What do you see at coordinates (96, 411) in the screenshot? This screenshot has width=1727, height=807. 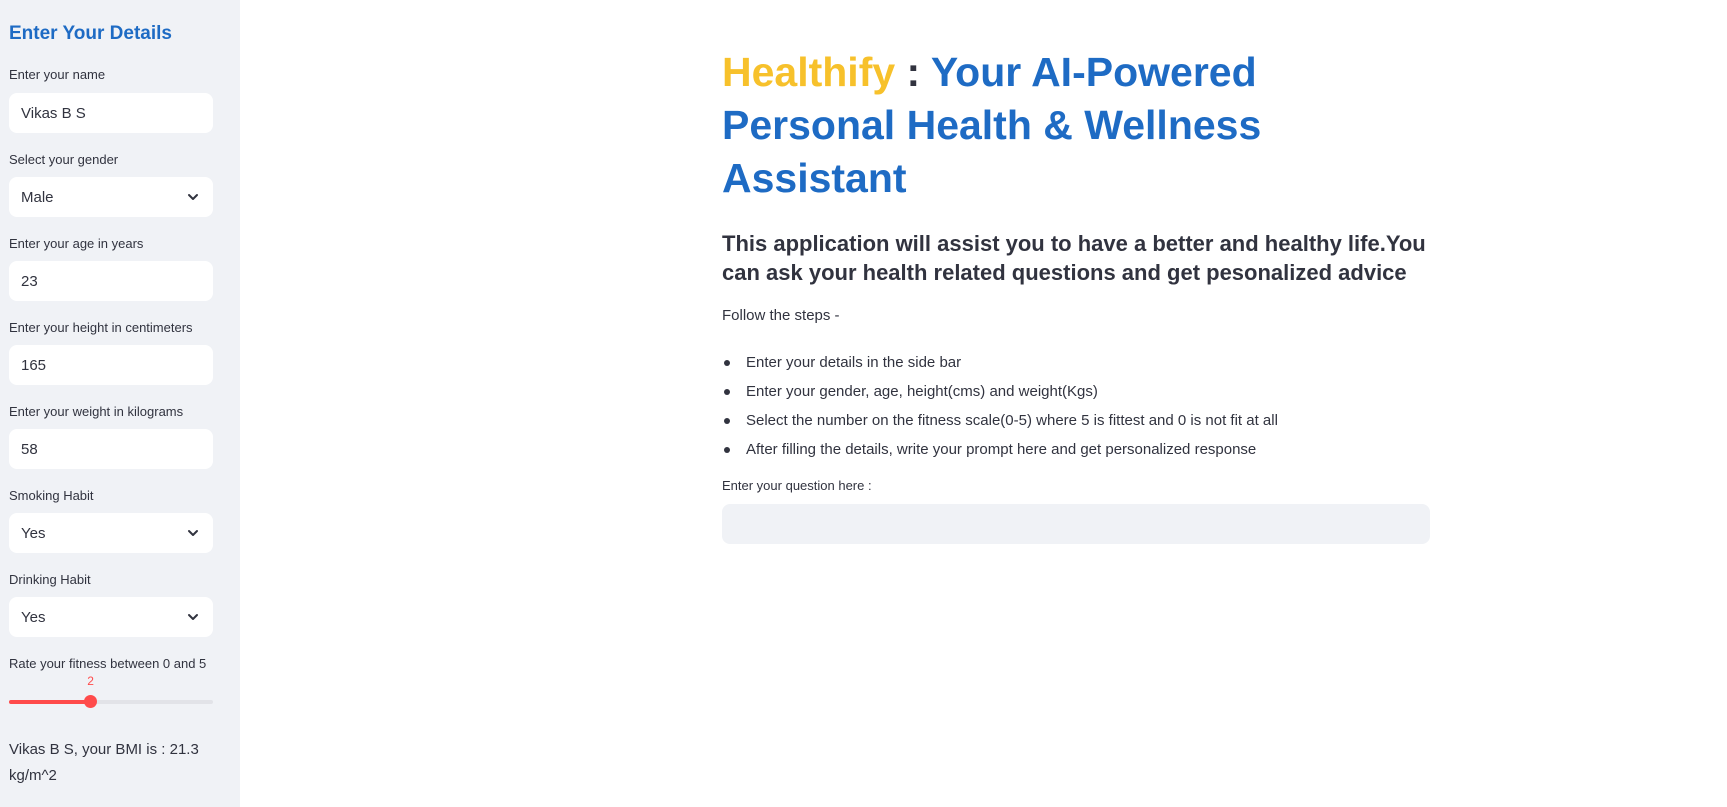 I see `weight-label: Enter your weight in kilograms` at bounding box center [96, 411].